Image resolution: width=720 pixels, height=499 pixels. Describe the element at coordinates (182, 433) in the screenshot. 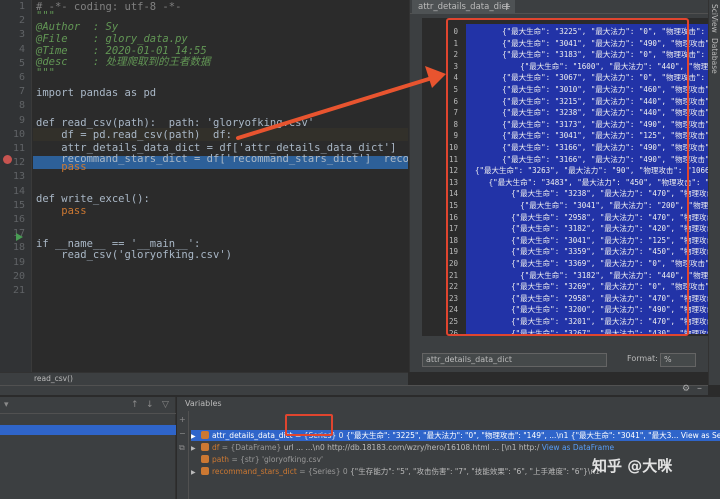

I see `remove-watch-icon: −` at that location.